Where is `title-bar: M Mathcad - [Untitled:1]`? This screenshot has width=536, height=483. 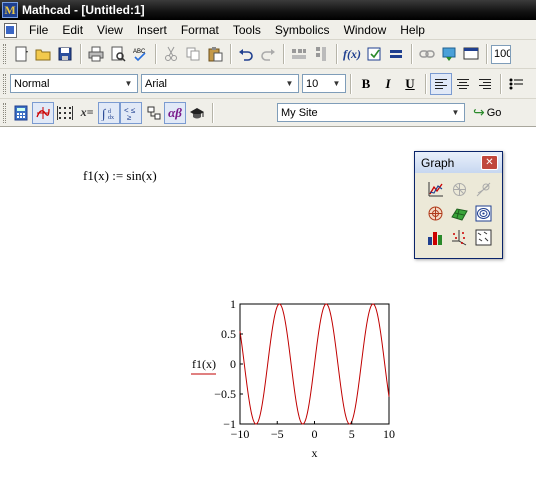 title-bar: M Mathcad - [Untitled:1] is located at coordinates (268, 10).